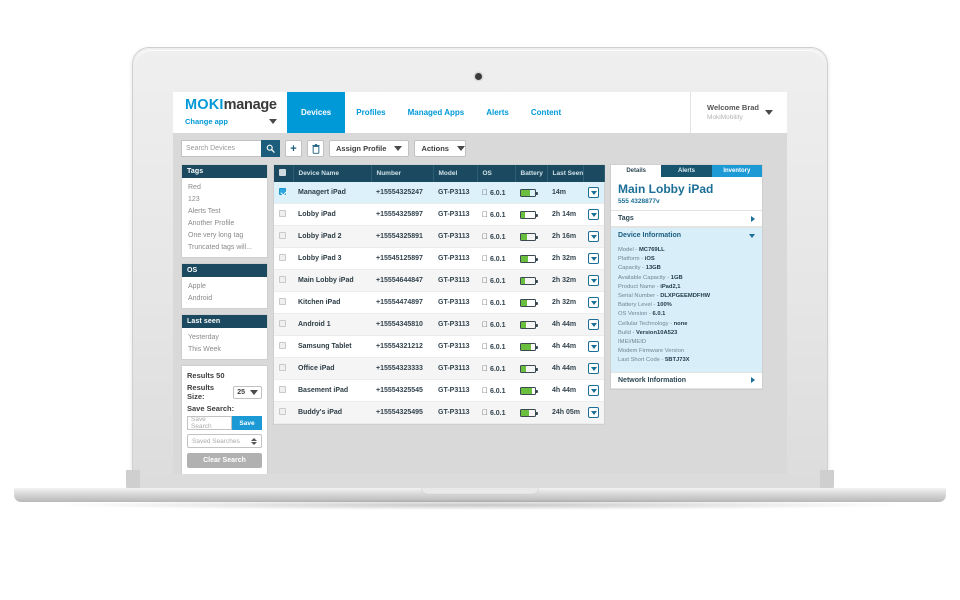 The width and height of the screenshot is (960, 600). Describe the element at coordinates (455, 173) in the screenshot. I see `col-model: Model` at that location.